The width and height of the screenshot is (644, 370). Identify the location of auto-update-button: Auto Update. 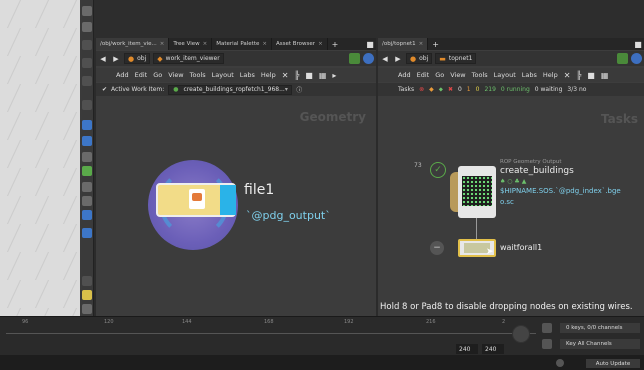
(613, 363).